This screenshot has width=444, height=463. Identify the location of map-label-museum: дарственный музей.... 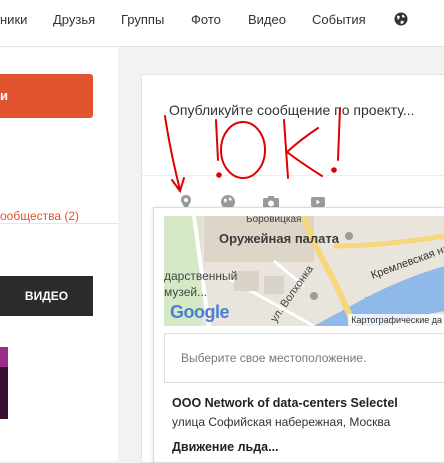
(201, 284).